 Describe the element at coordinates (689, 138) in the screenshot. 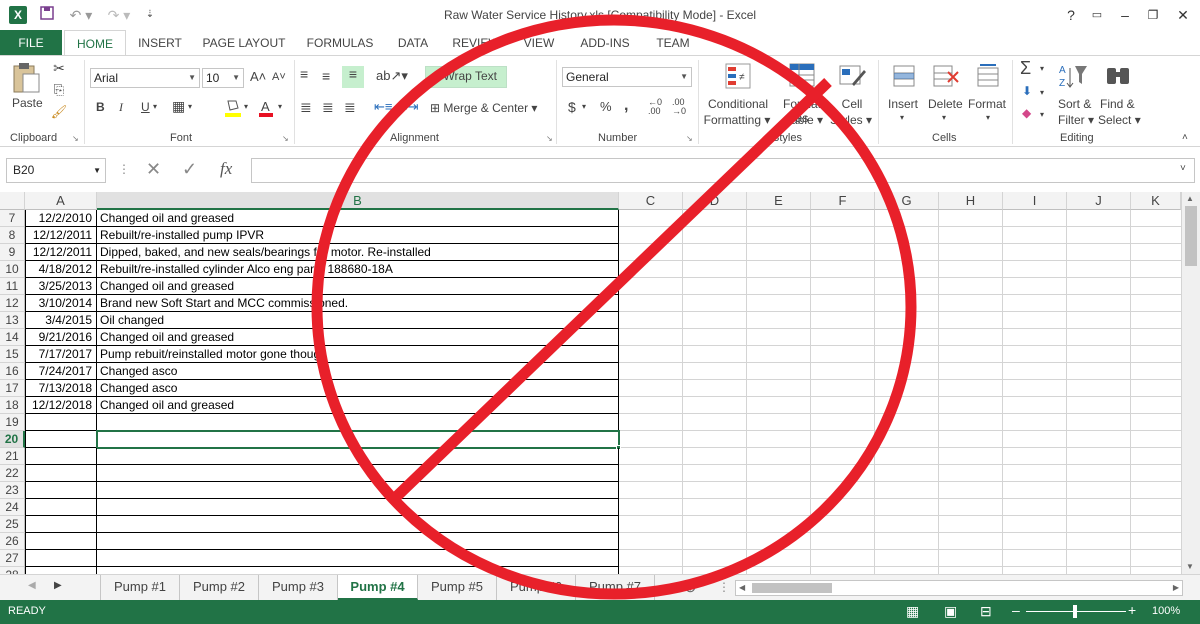

I see `number-launcher-icon: ↘` at that location.